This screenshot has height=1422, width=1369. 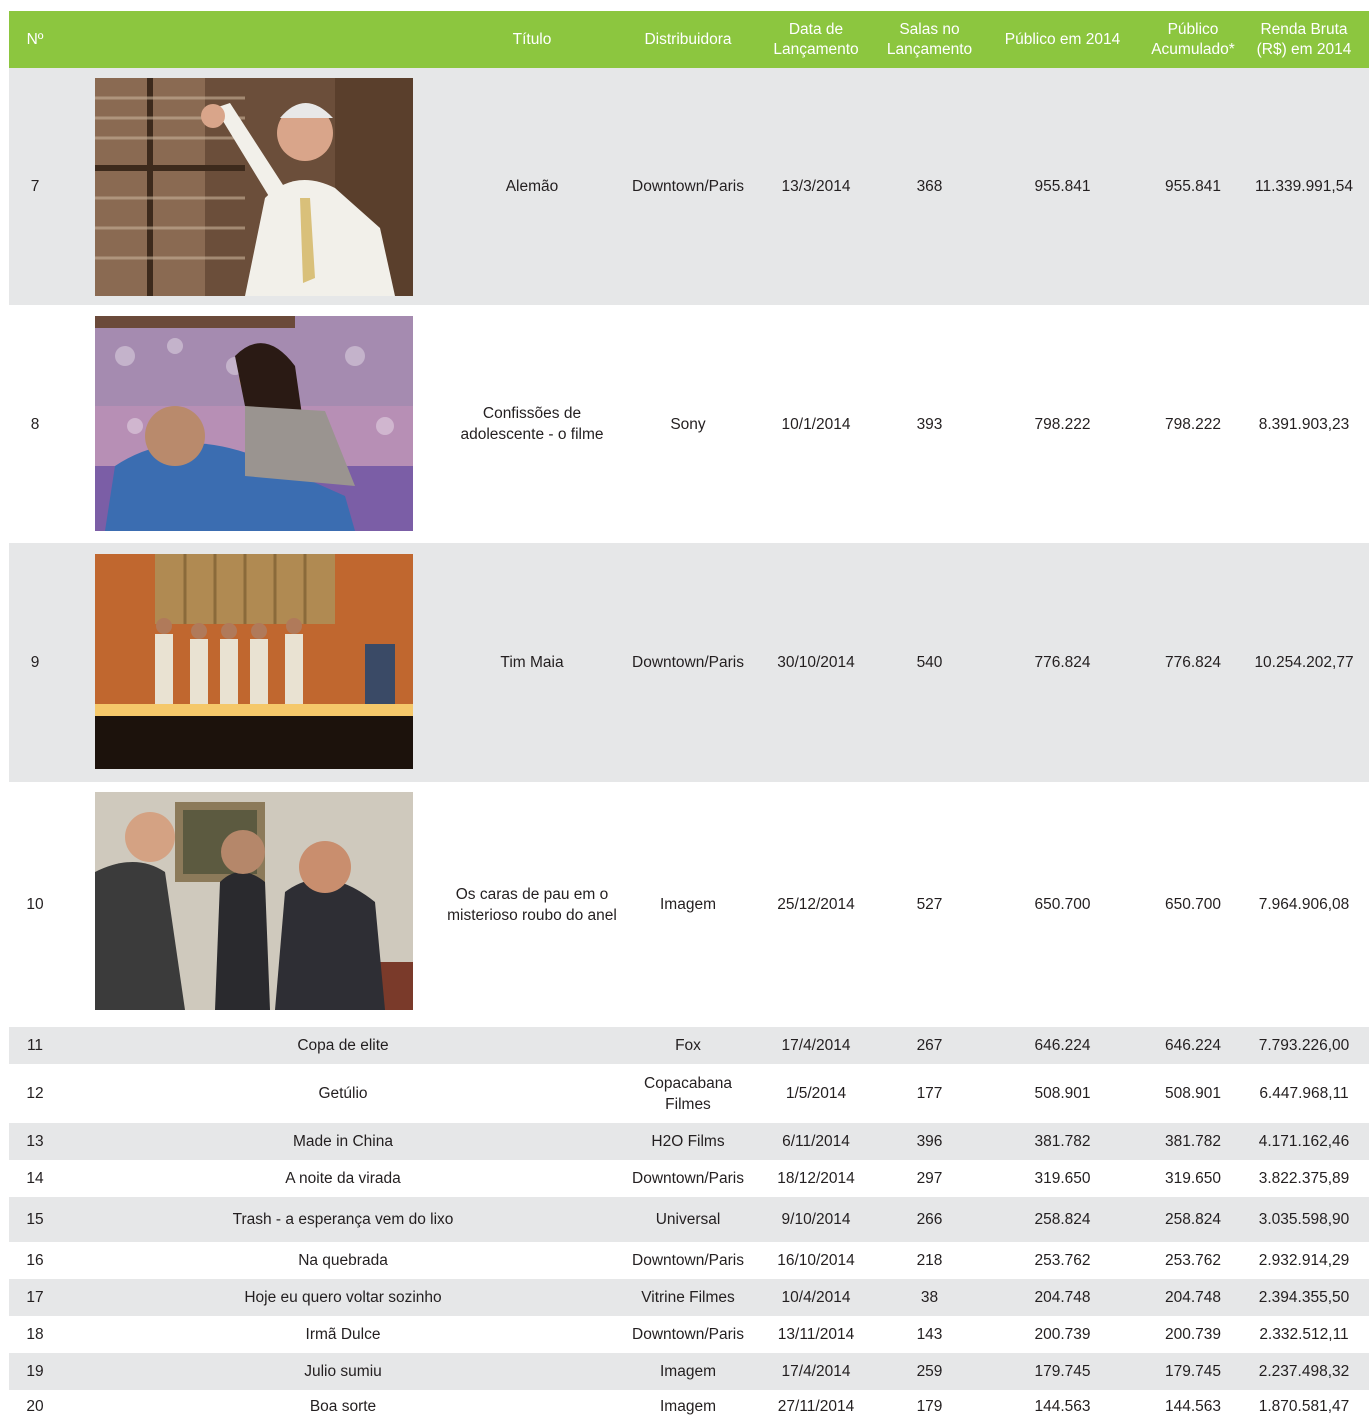 What do you see at coordinates (1304, 186) in the screenshot?
I see `cell-revenue: 11.339.991,54` at bounding box center [1304, 186].